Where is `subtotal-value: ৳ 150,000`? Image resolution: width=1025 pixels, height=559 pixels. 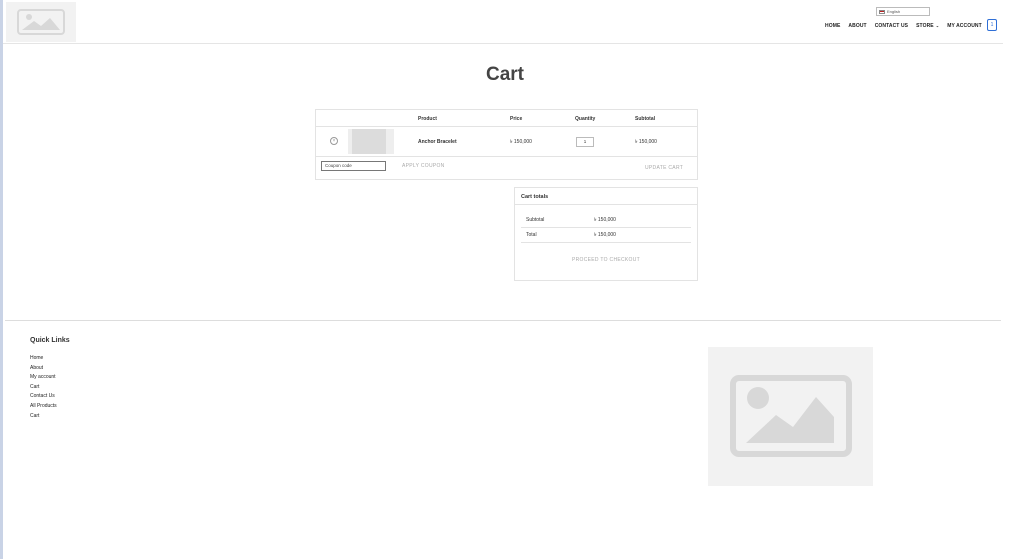 subtotal-value: ৳ 150,000 is located at coordinates (605, 220).